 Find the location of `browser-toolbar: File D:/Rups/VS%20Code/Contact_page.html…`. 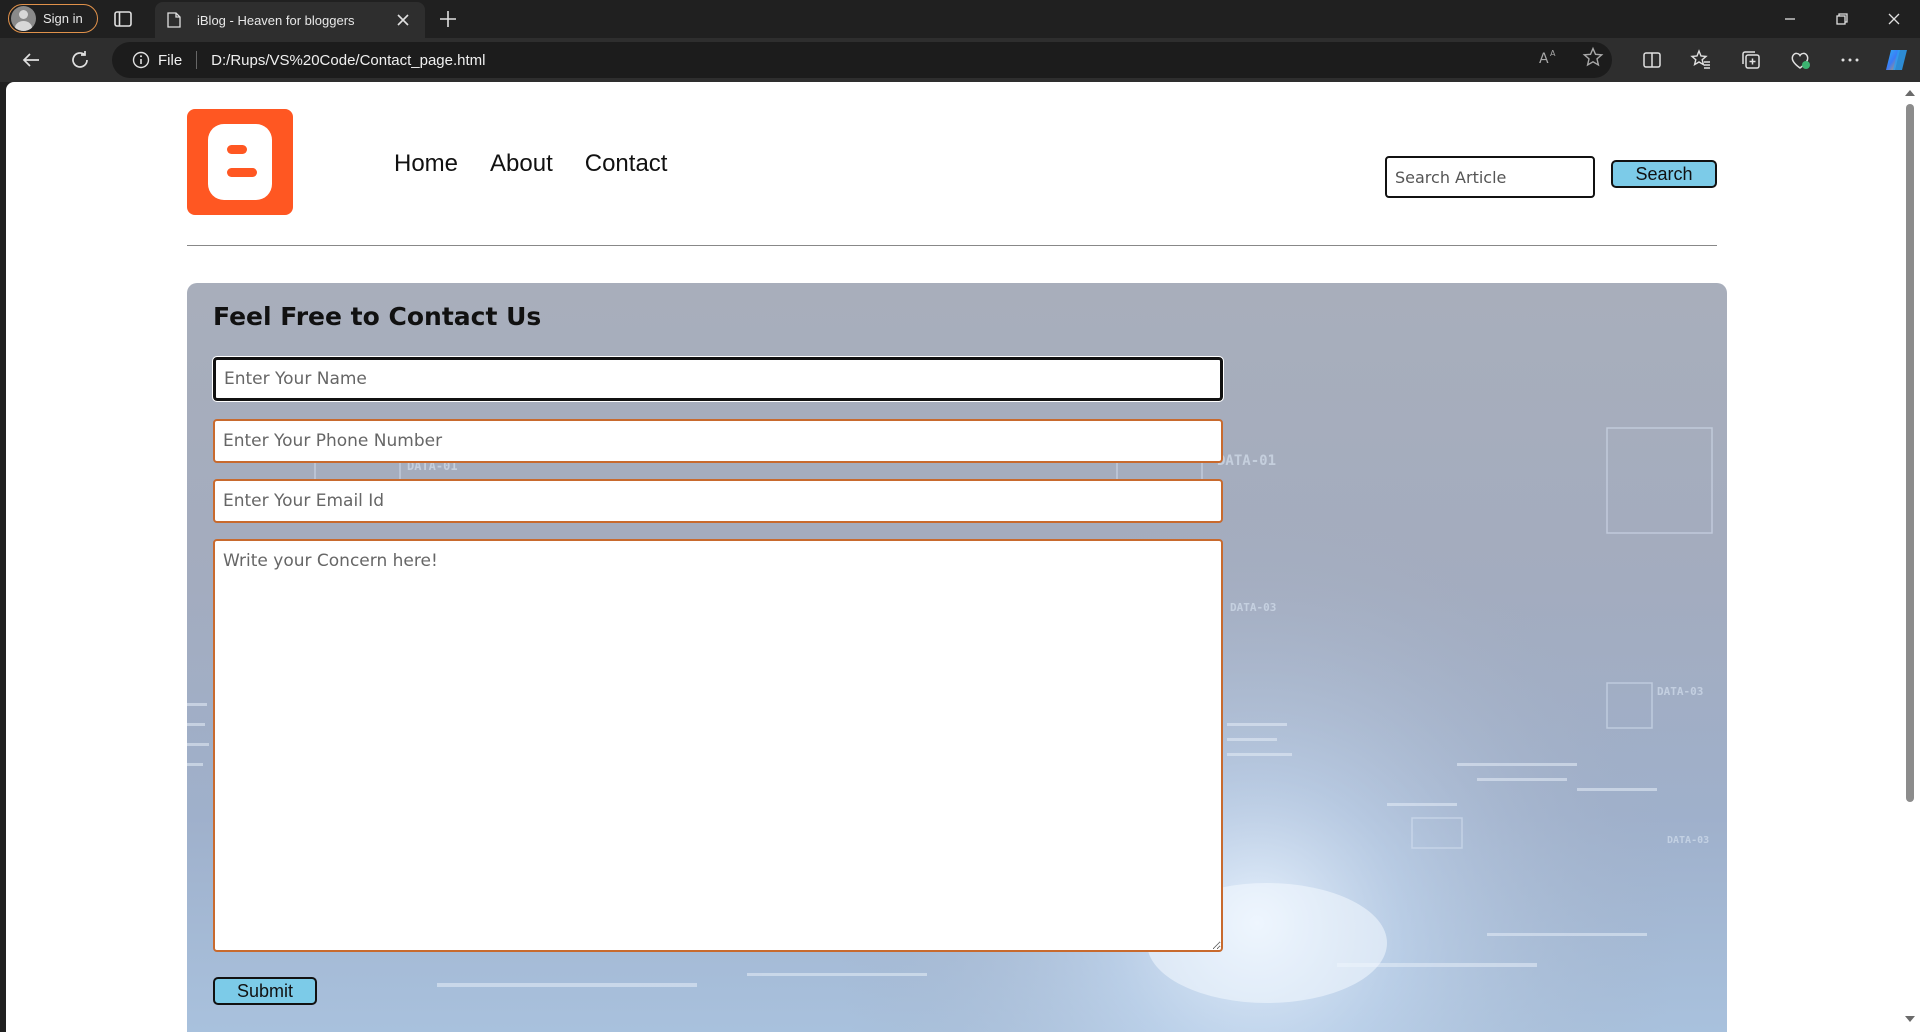

browser-toolbar: File D:/Rups/VS%20Code/Contact_page.html… is located at coordinates (960, 60).